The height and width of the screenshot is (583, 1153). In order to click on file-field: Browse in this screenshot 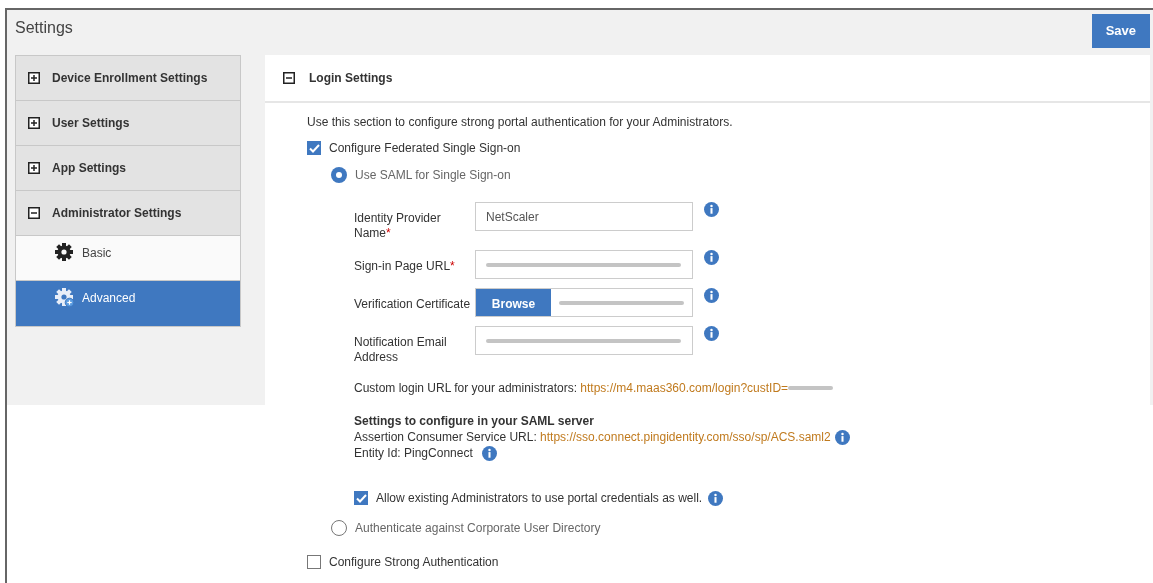, I will do `click(584, 302)`.